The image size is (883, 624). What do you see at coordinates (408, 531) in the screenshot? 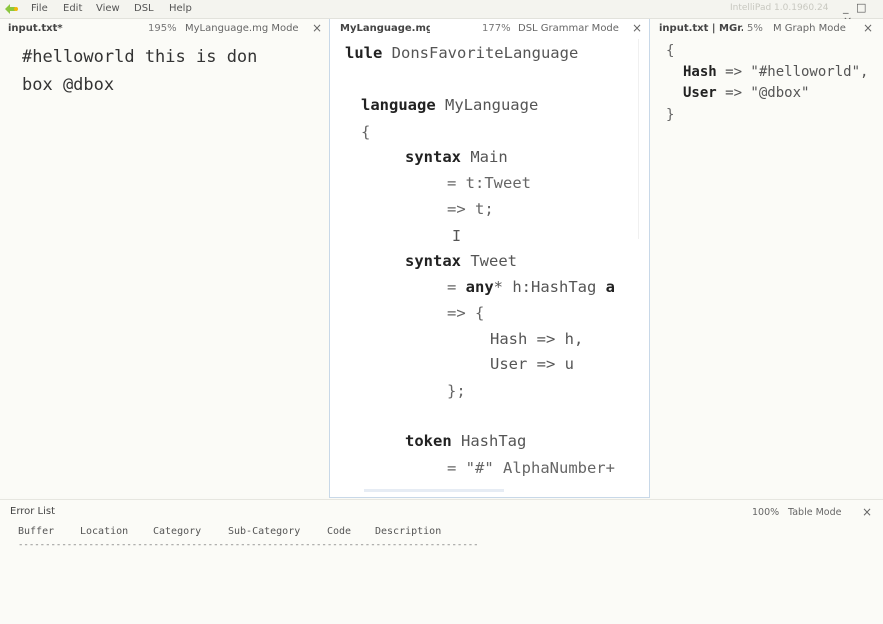
I see `column-description: Description` at bounding box center [408, 531].